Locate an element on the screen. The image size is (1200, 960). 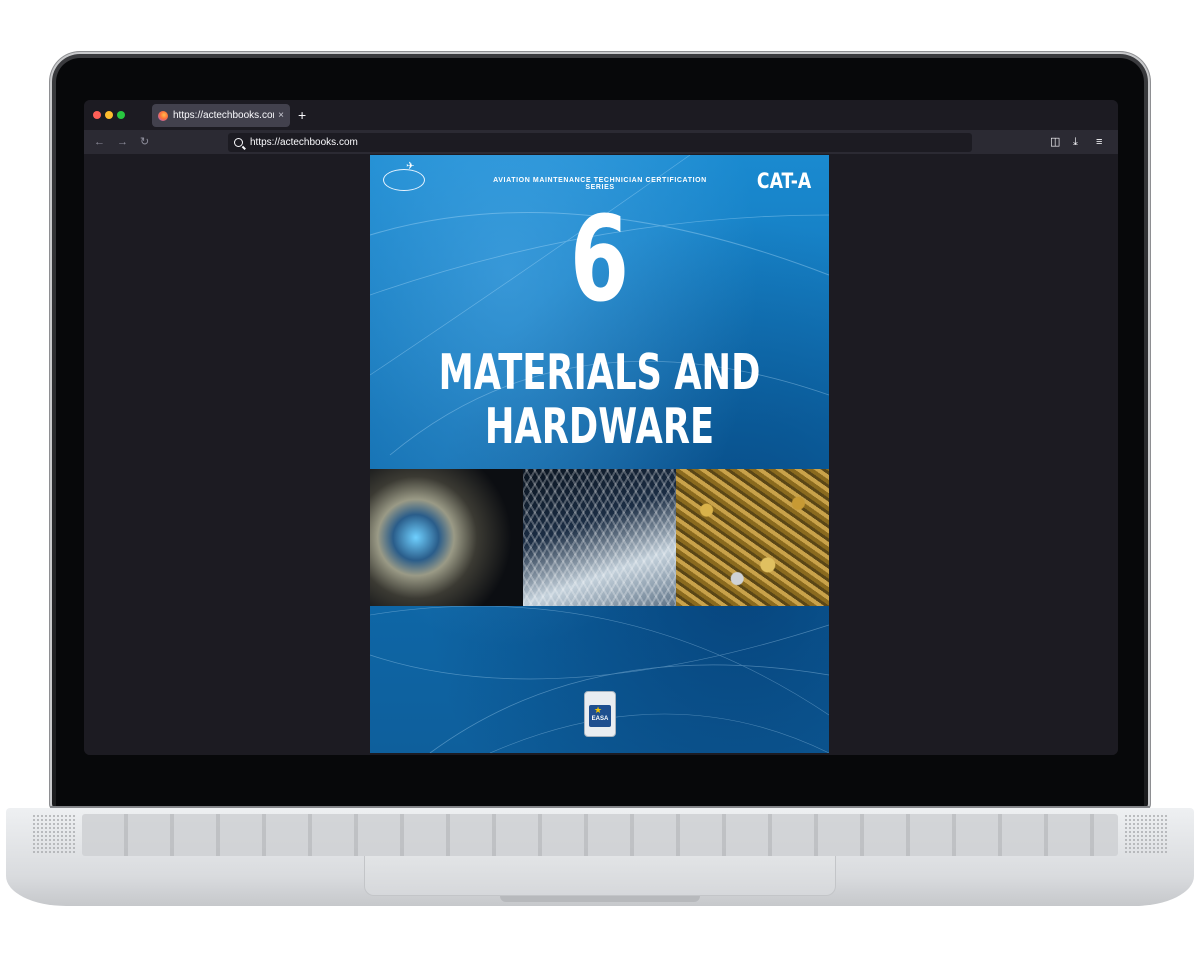
cover-photo-strip is located at coordinates (599, 537).